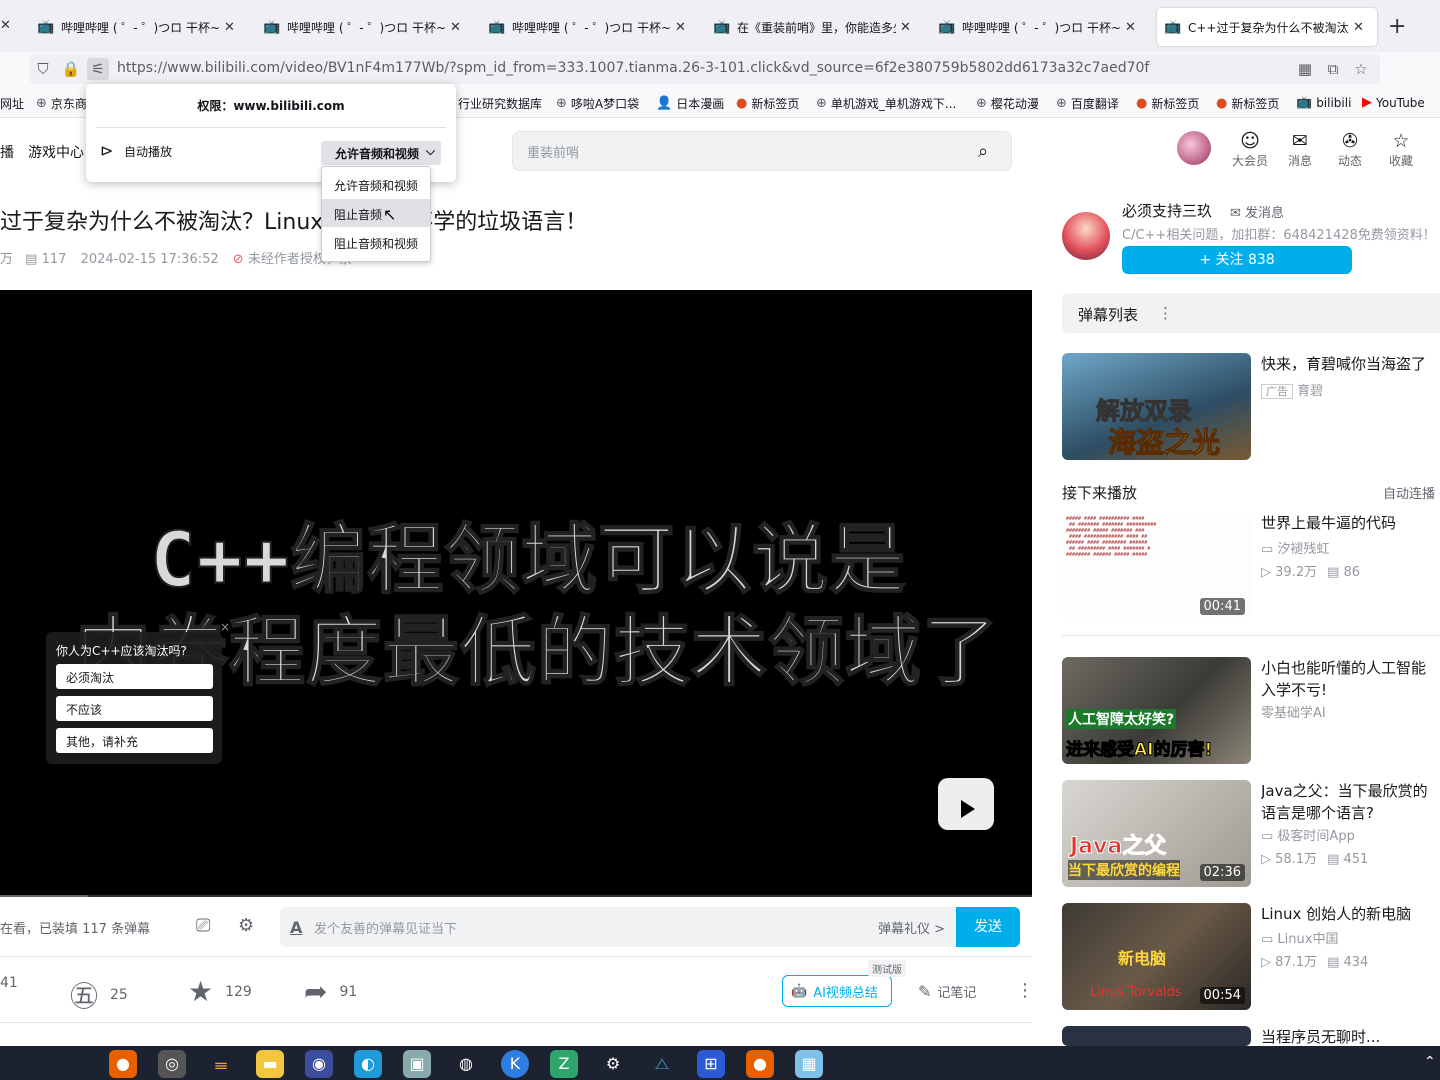 This screenshot has width=1440, height=1080. I want to click on favorite-button: ★ 129, so click(220, 991).